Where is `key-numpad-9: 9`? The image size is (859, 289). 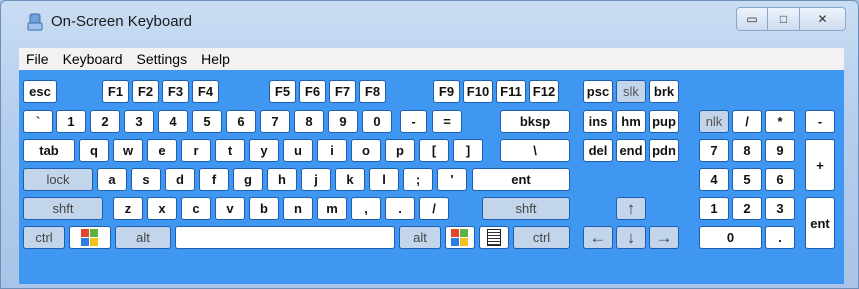 key-numpad-9: 9 is located at coordinates (780, 150).